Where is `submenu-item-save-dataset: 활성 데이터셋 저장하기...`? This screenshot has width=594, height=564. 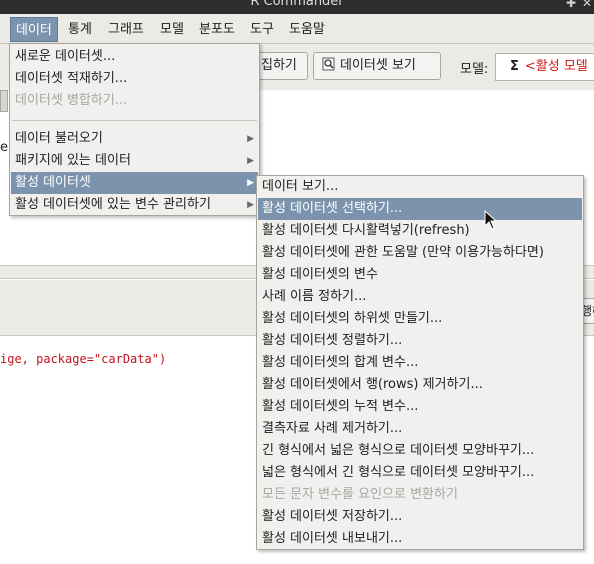
submenu-item-save-dataset: 활성 데이터셋 저장하기... is located at coordinates (420, 517).